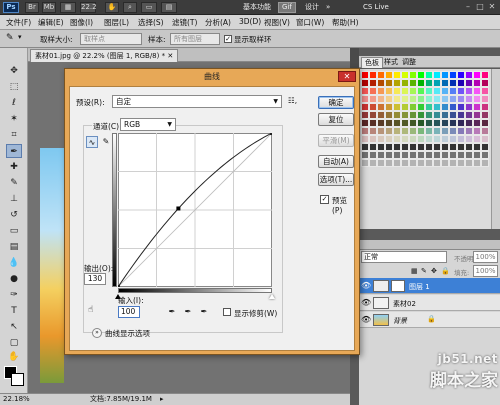 This screenshot has height=405, width=500. I want to click on white-eyedropper-icon: ✒, so click(204, 312).